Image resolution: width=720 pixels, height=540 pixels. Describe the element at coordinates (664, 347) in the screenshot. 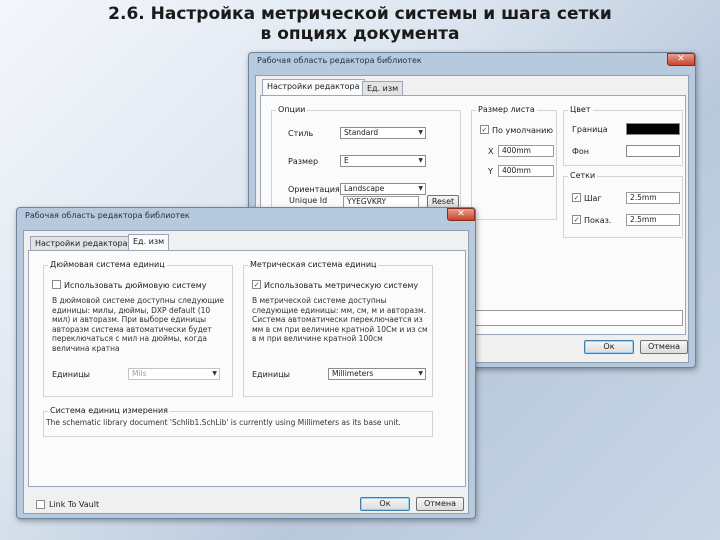

I see `back-cancel-button: Отмена` at that location.